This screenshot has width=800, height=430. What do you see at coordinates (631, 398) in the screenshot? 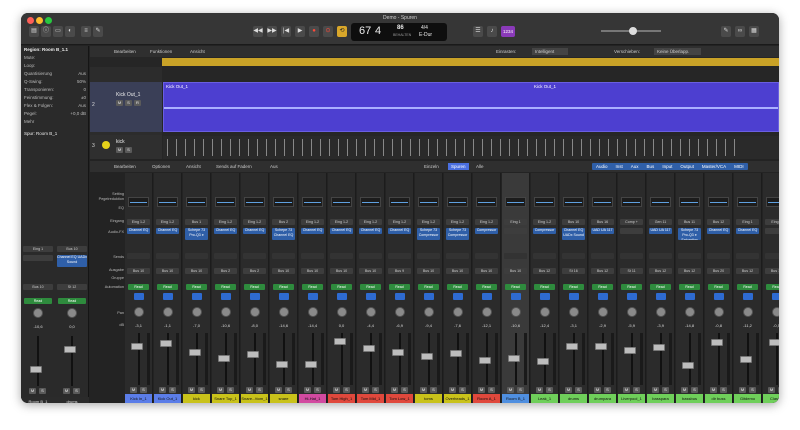
I see `track-name-label: Liverpool_1` at bounding box center [631, 398].